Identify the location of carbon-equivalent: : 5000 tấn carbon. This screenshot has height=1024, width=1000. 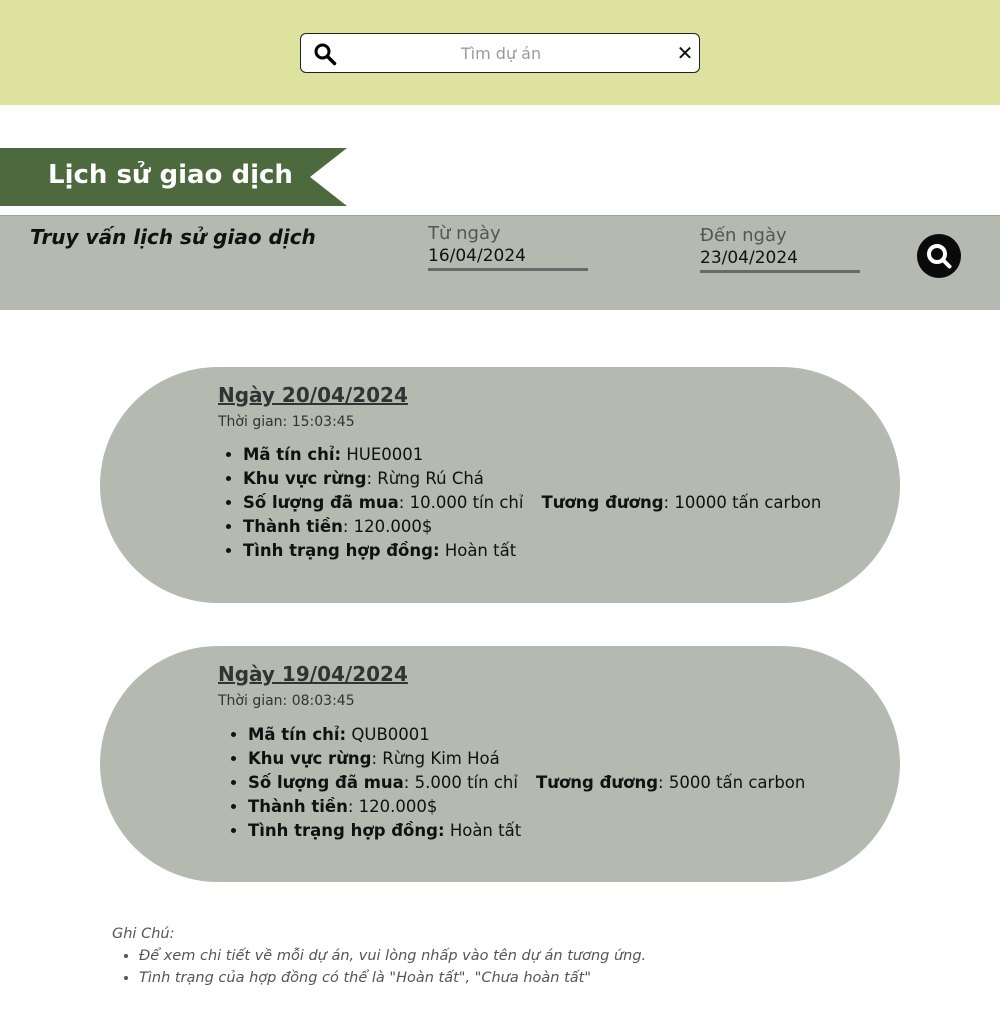
(732, 782).